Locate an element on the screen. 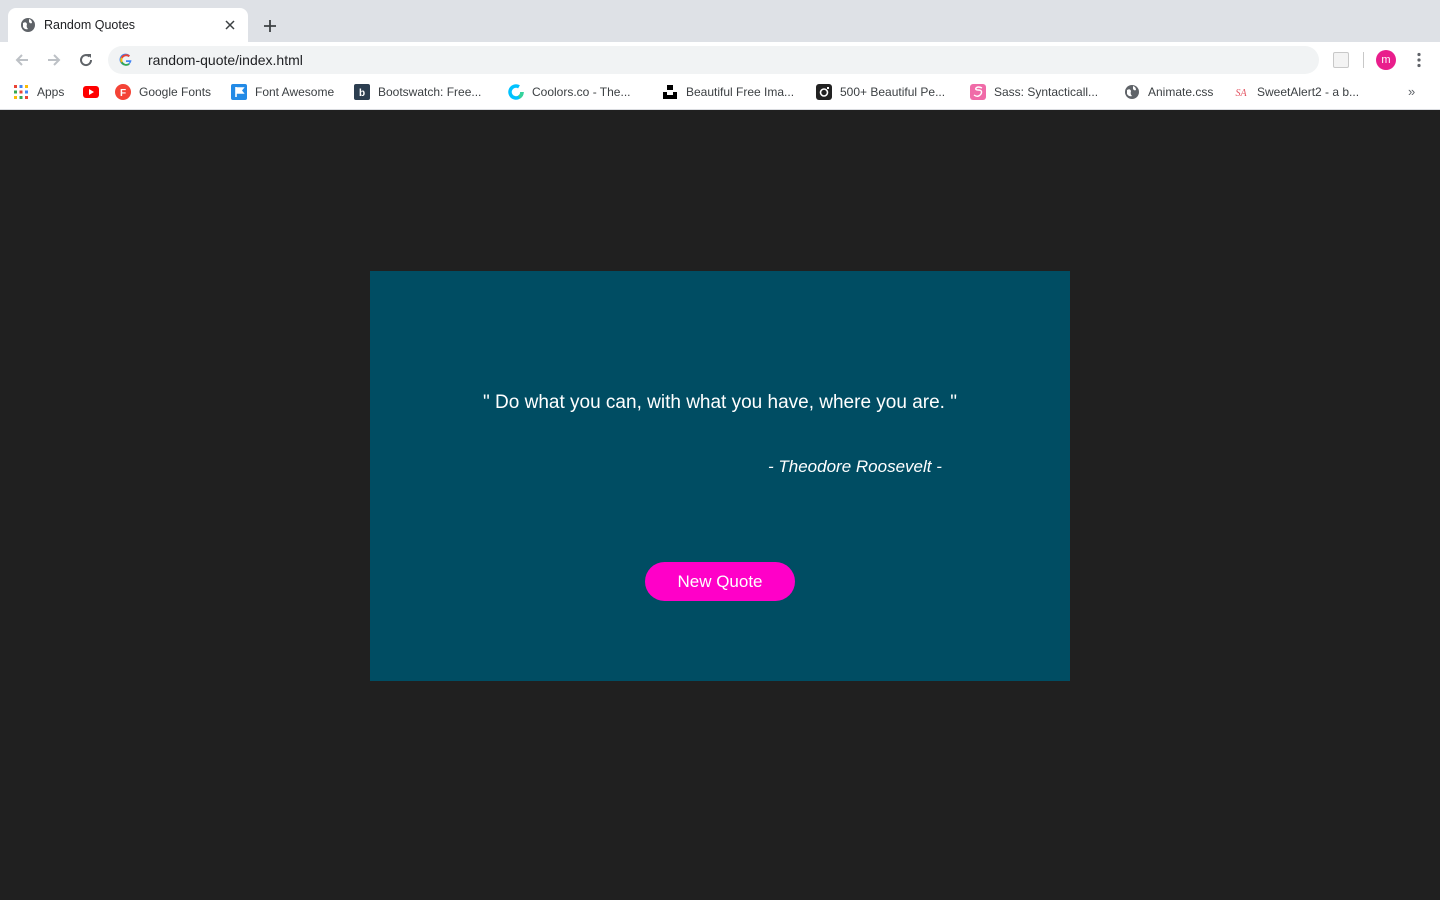 The height and width of the screenshot is (900, 1440). tab-random-quotes: Random Quotes is located at coordinates (128, 25).